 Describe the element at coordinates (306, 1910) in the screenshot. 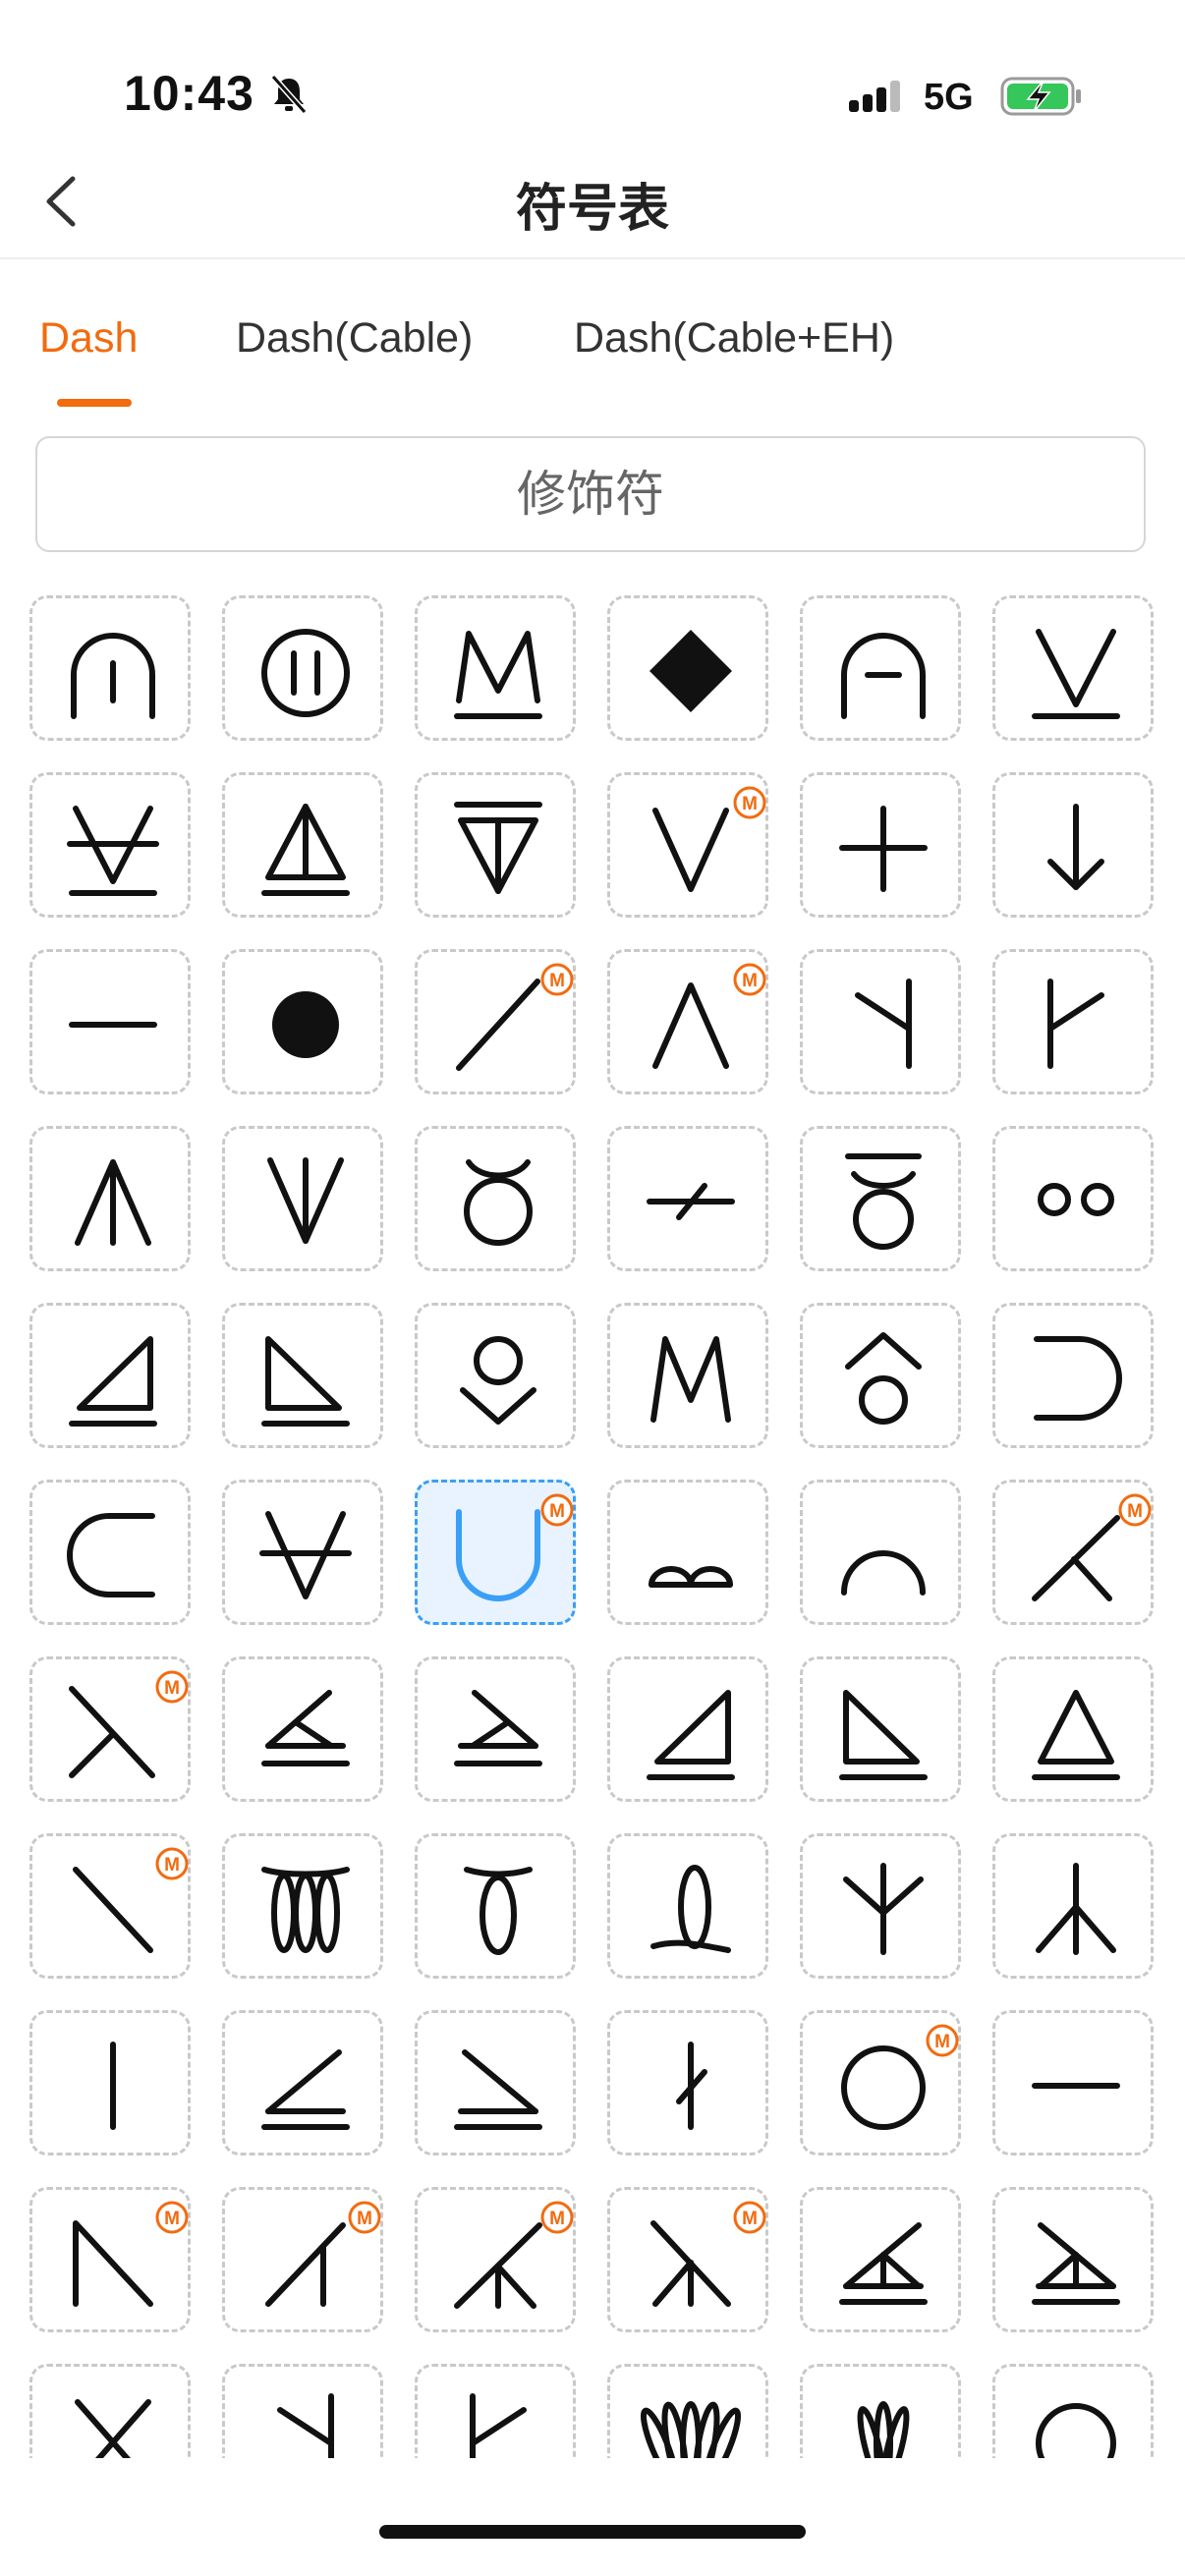

I see `triple-loops-icon` at that location.